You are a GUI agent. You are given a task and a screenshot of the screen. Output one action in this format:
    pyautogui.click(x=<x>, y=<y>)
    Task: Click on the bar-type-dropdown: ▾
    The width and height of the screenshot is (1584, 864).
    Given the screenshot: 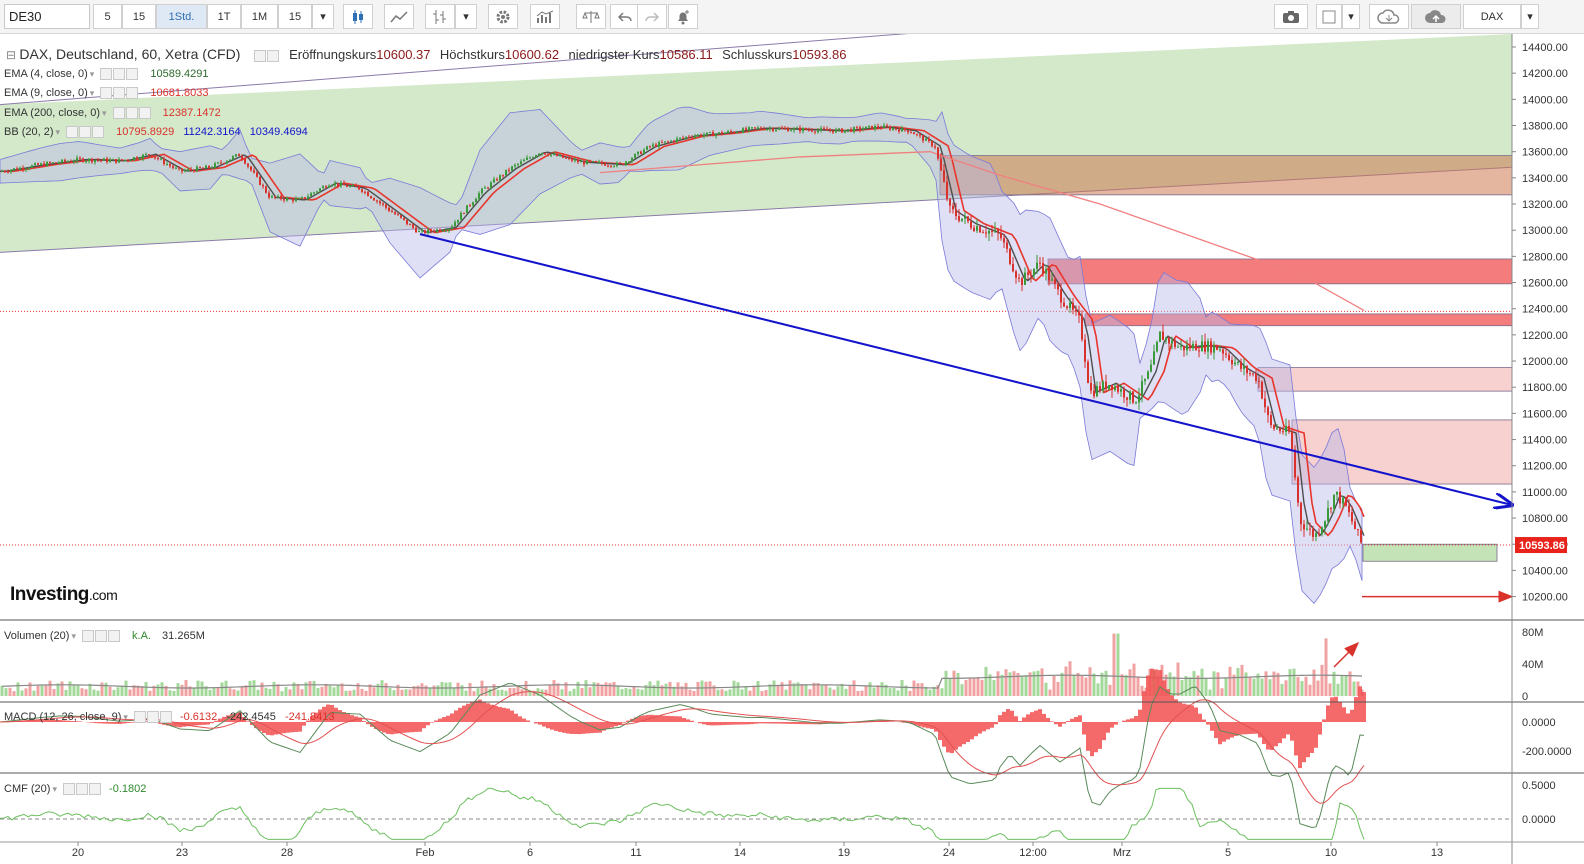 What is the action you would take?
    pyautogui.click(x=466, y=16)
    